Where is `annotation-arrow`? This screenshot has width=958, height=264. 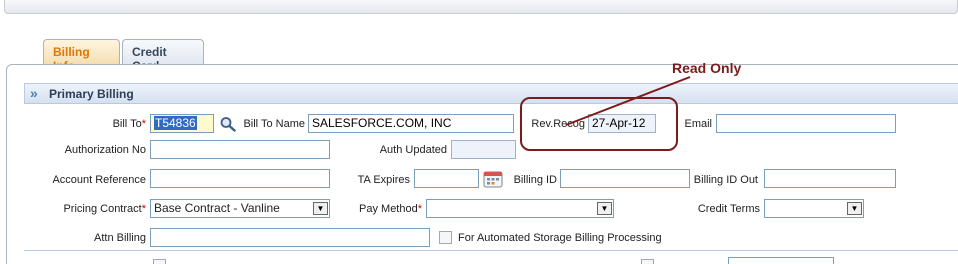 annotation-arrow is located at coordinates (628, 101).